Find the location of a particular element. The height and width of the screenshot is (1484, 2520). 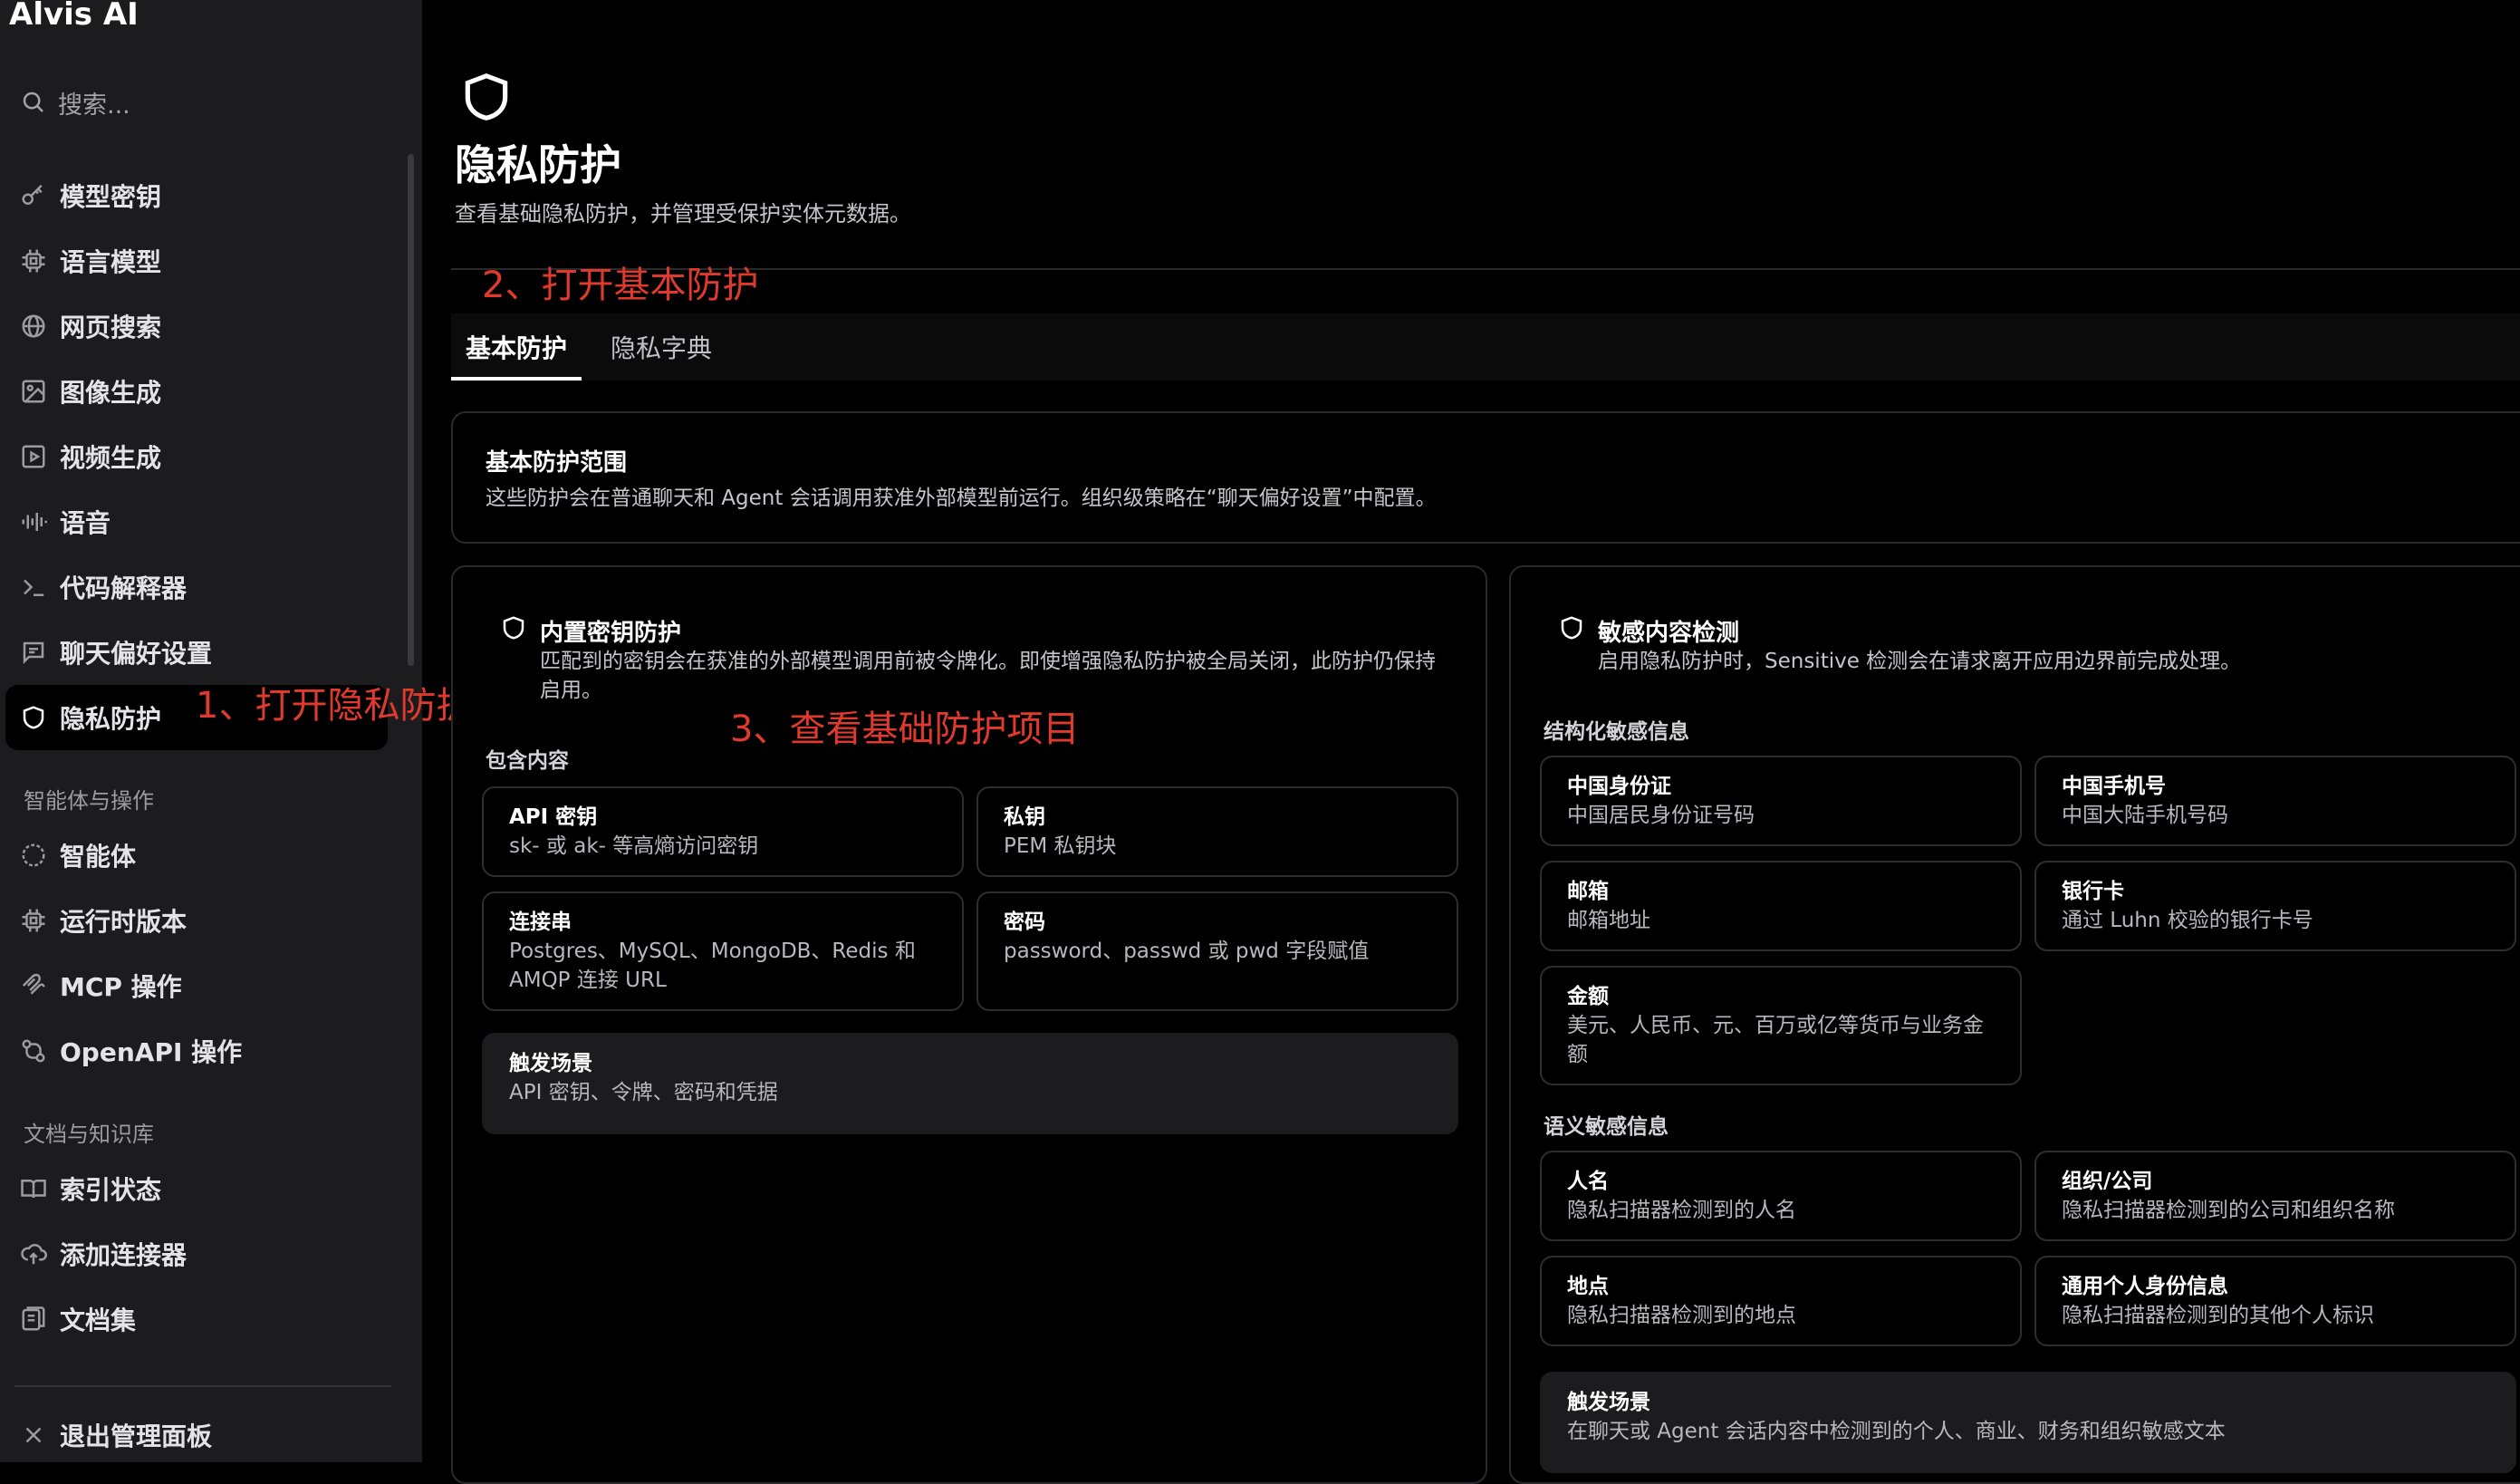

sidebar-group-agents: 智能体与操作 is located at coordinates (89, 801).